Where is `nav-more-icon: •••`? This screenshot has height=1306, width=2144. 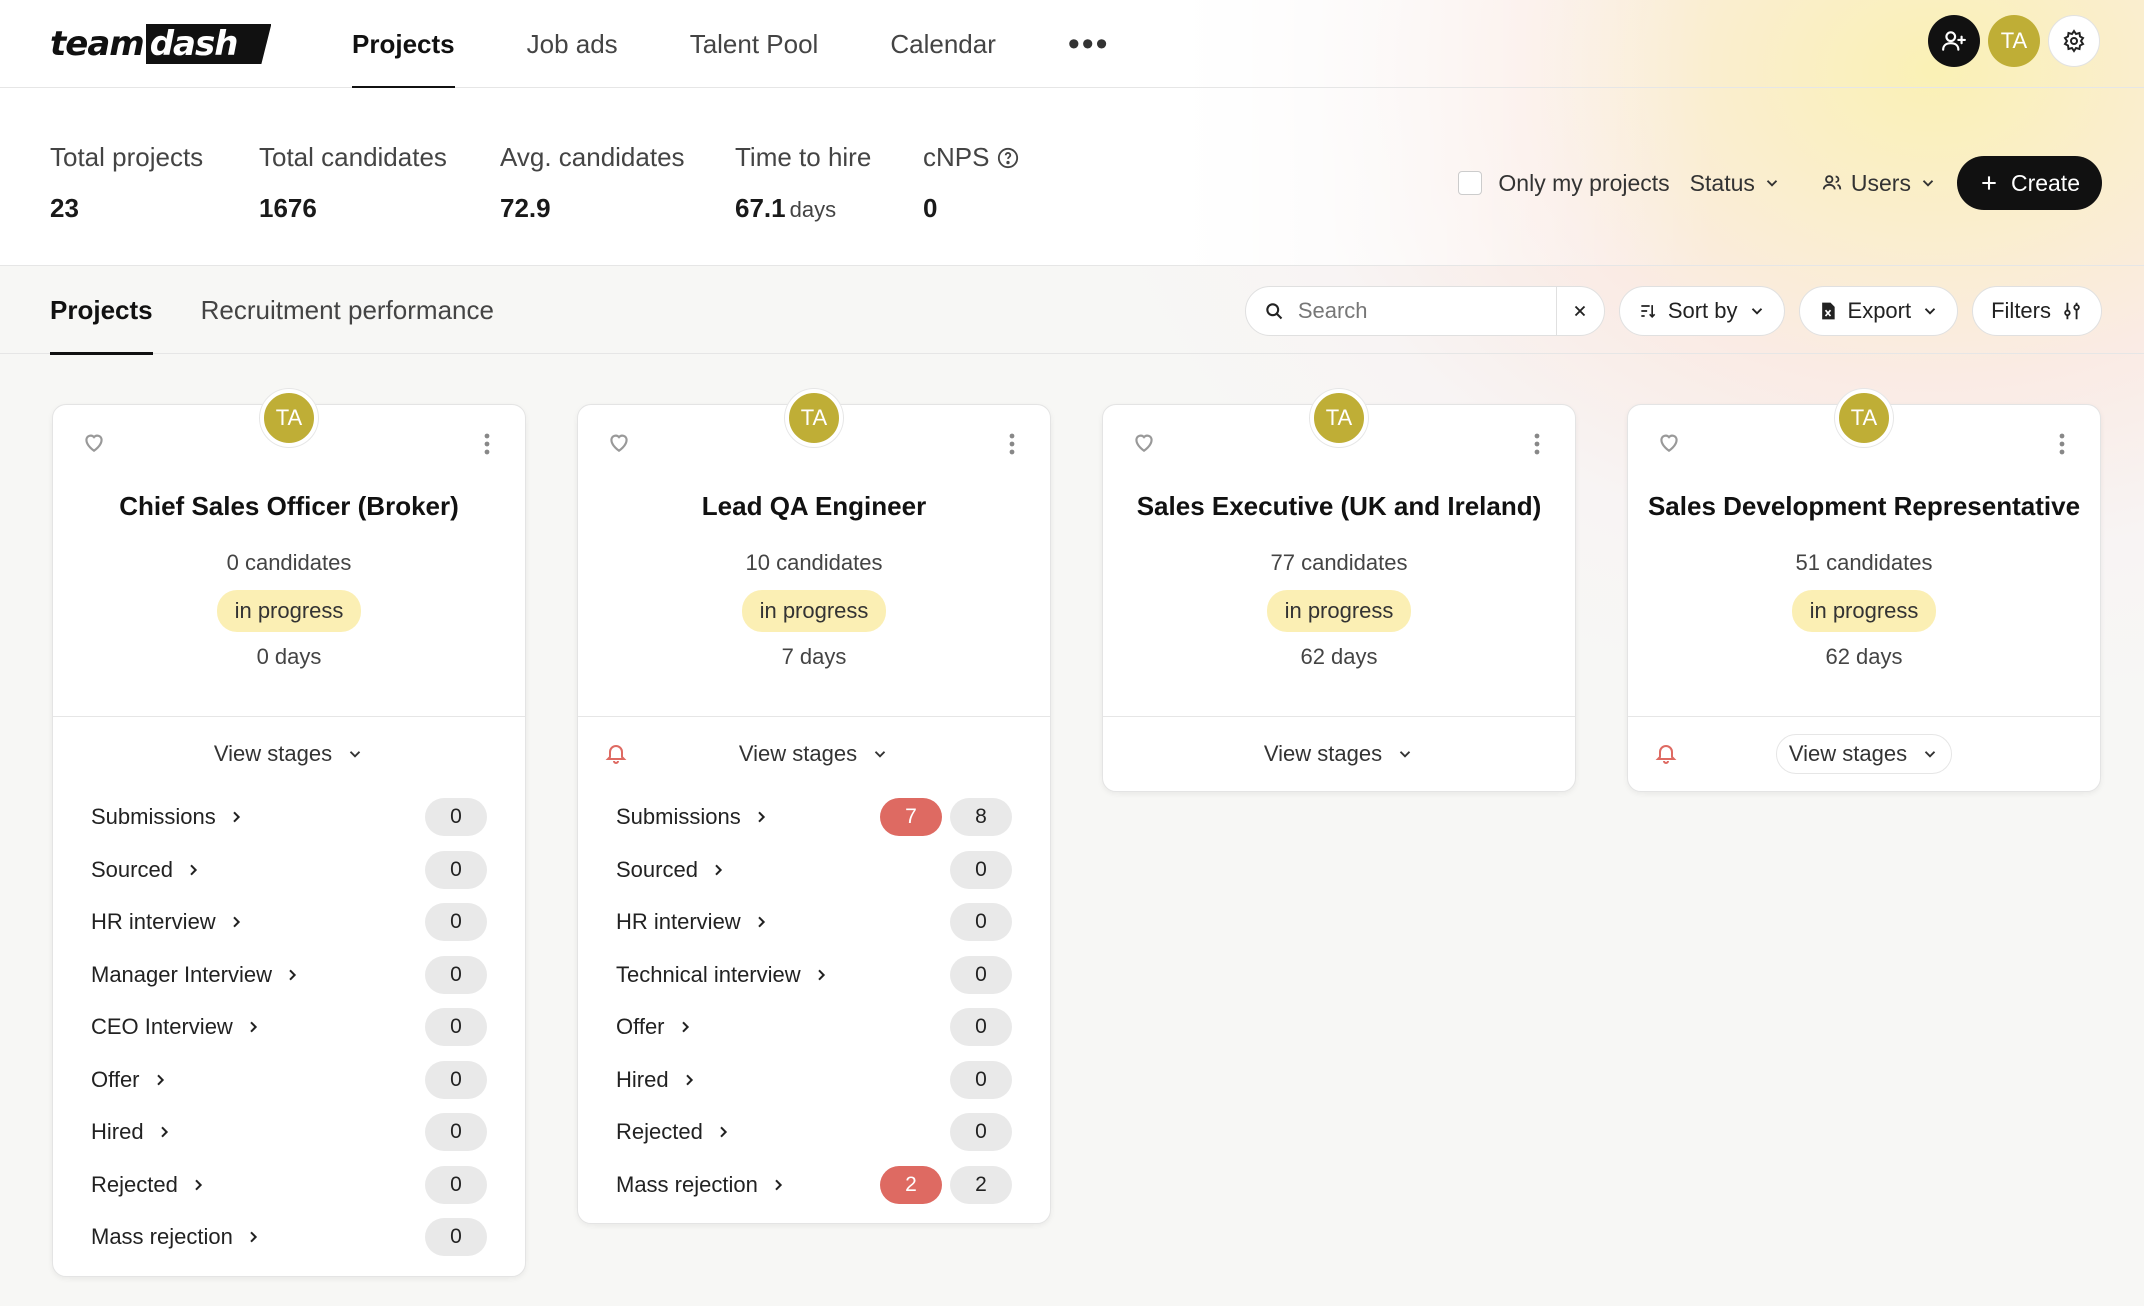
nav-more-icon: ••• is located at coordinates (1089, 44).